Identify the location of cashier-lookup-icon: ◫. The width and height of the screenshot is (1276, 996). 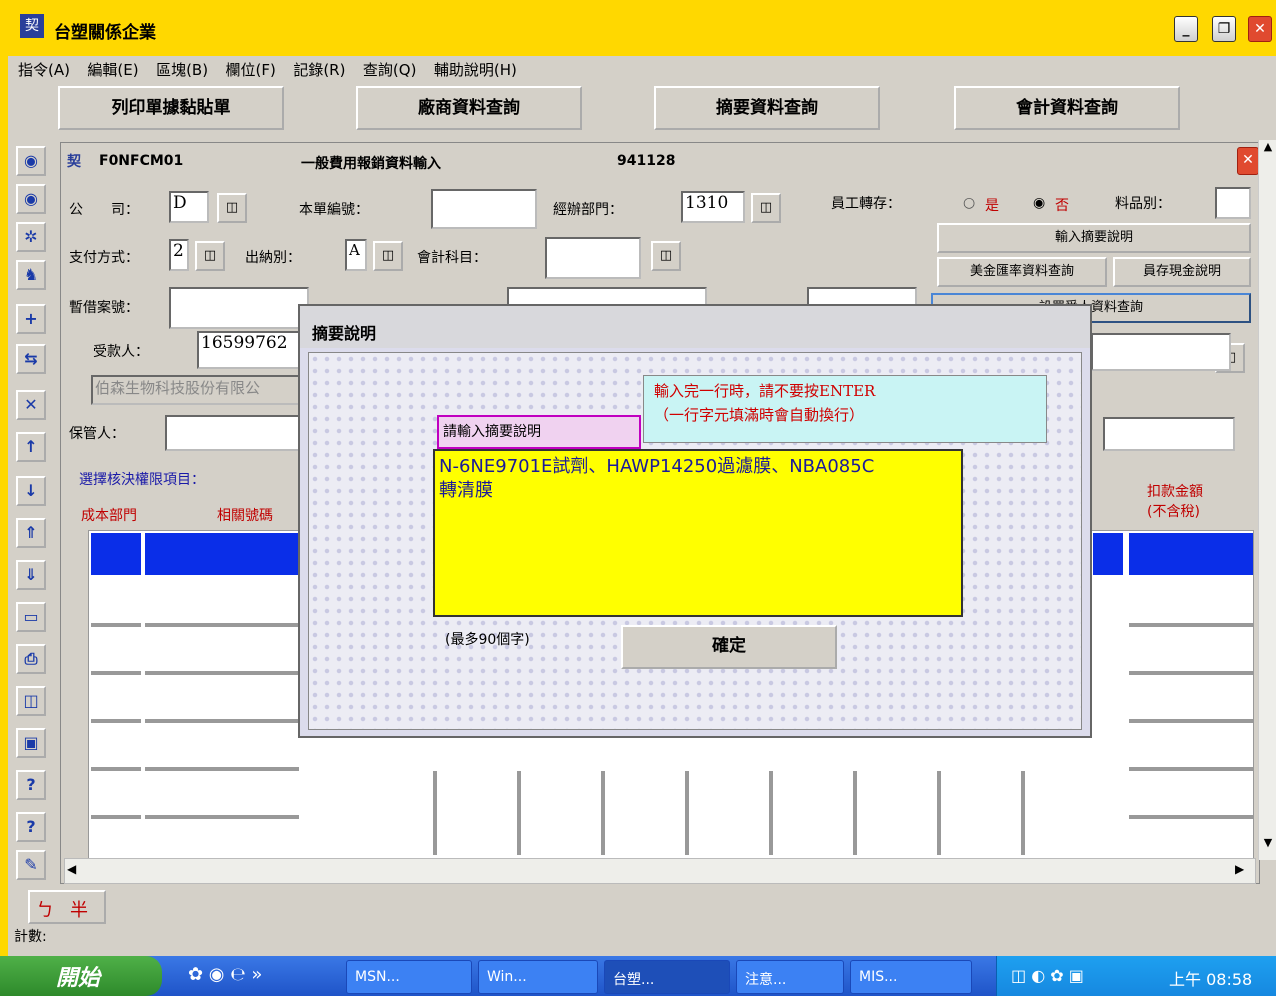
(388, 256).